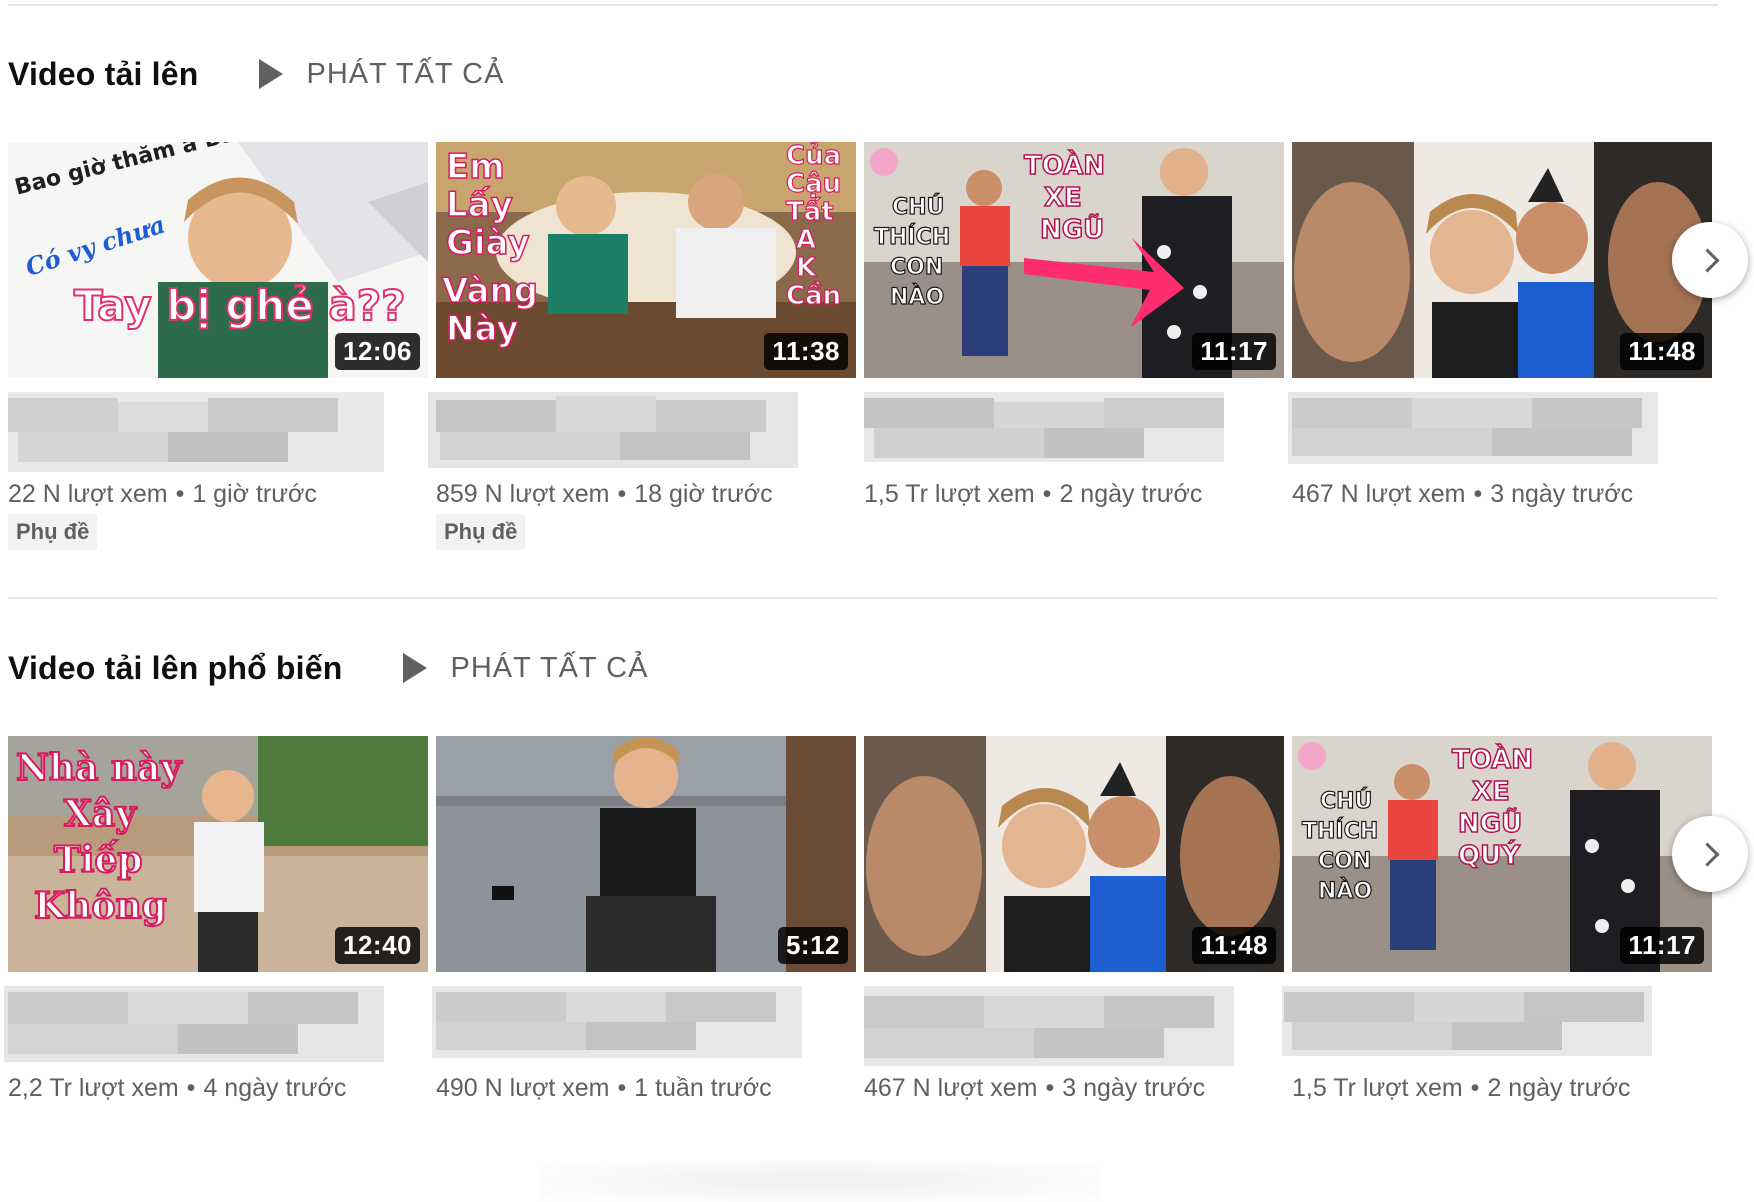  Describe the element at coordinates (523, 494) in the screenshot. I see `view-count: 859 N lượt xem` at that location.